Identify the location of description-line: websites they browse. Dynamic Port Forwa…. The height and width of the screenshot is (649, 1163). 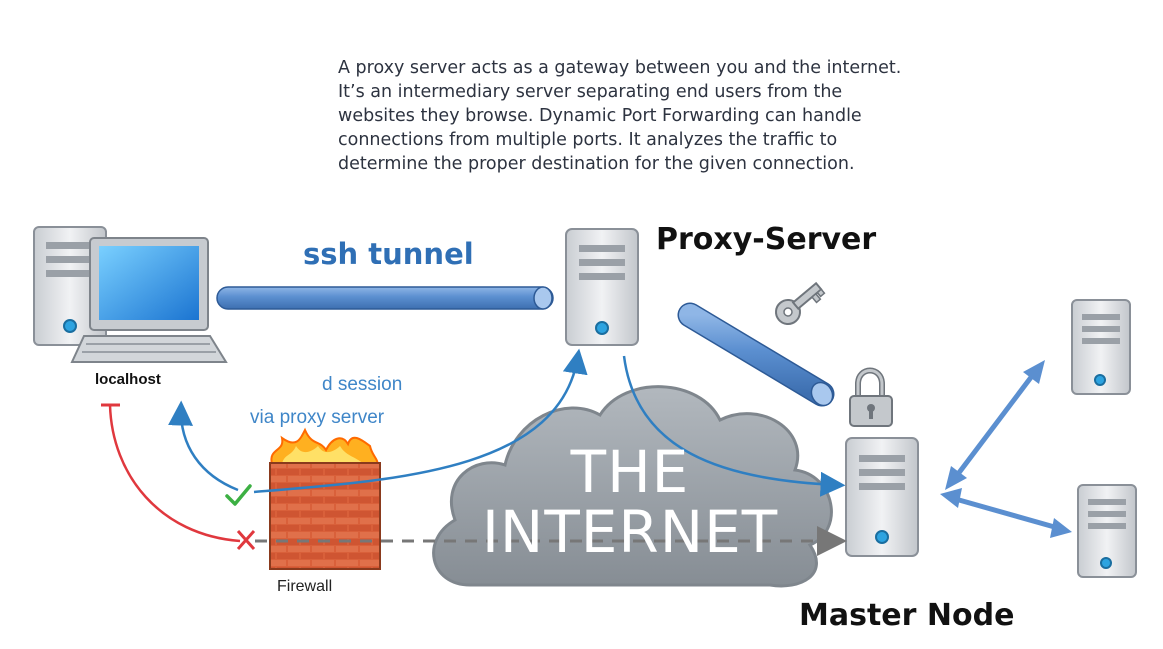
(600, 116).